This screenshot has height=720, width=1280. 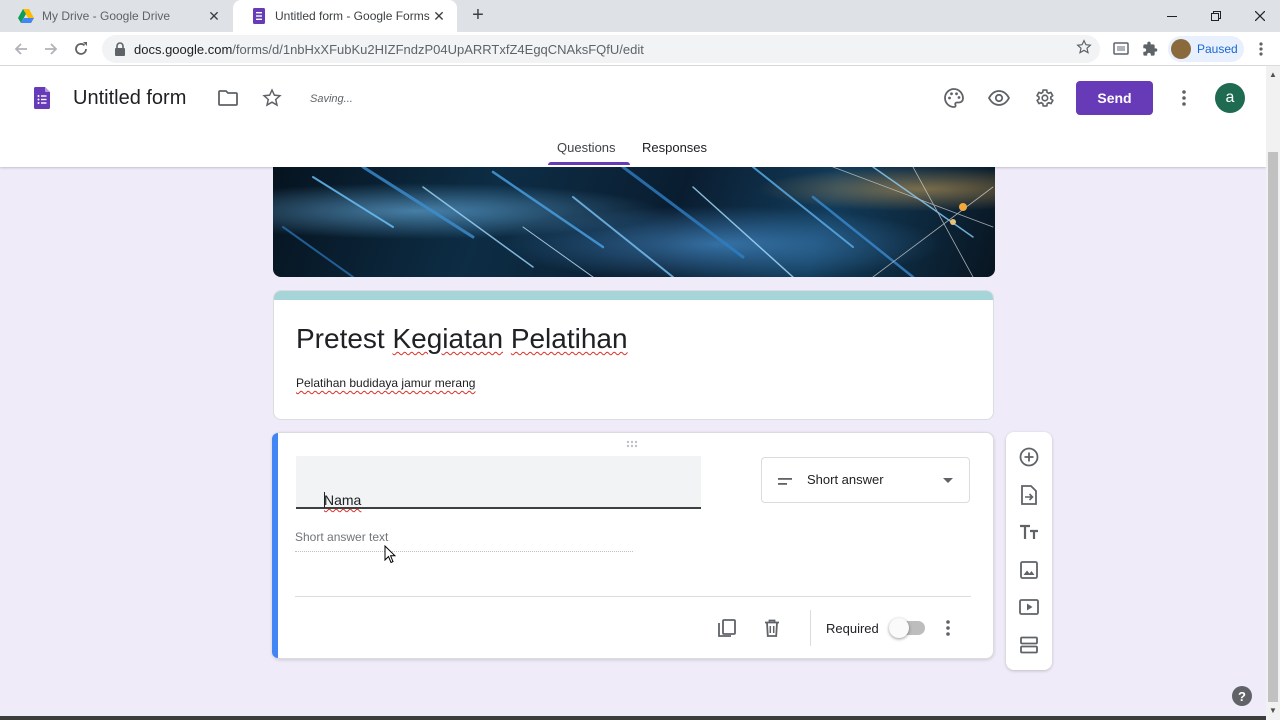 I want to click on browser-tab-untitled-form: Untitled form - Google Forms ✕, so click(x=345, y=16).